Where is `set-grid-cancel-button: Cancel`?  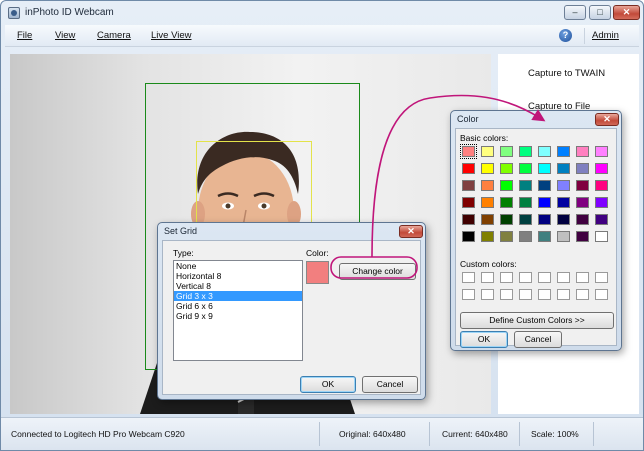
set-grid-cancel-button: Cancel is located at coordinates (390, 384).